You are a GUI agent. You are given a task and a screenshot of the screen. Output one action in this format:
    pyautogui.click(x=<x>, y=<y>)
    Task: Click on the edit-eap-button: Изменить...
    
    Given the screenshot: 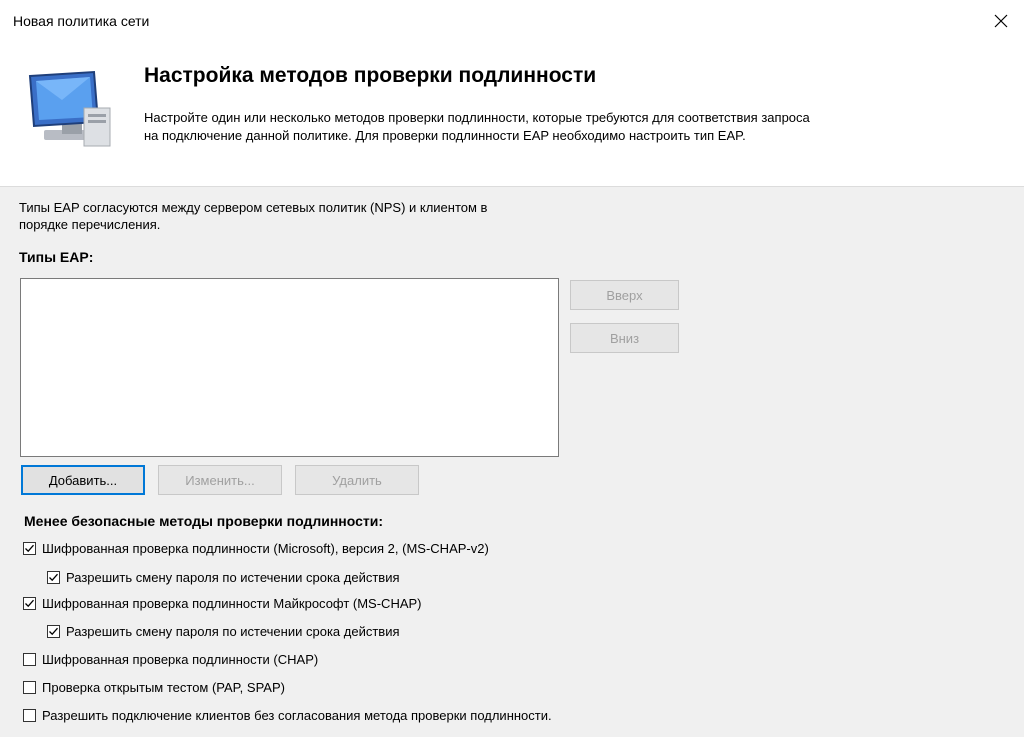 What is the action you would take?
    pyautogui.click(x=220, y=480)
    